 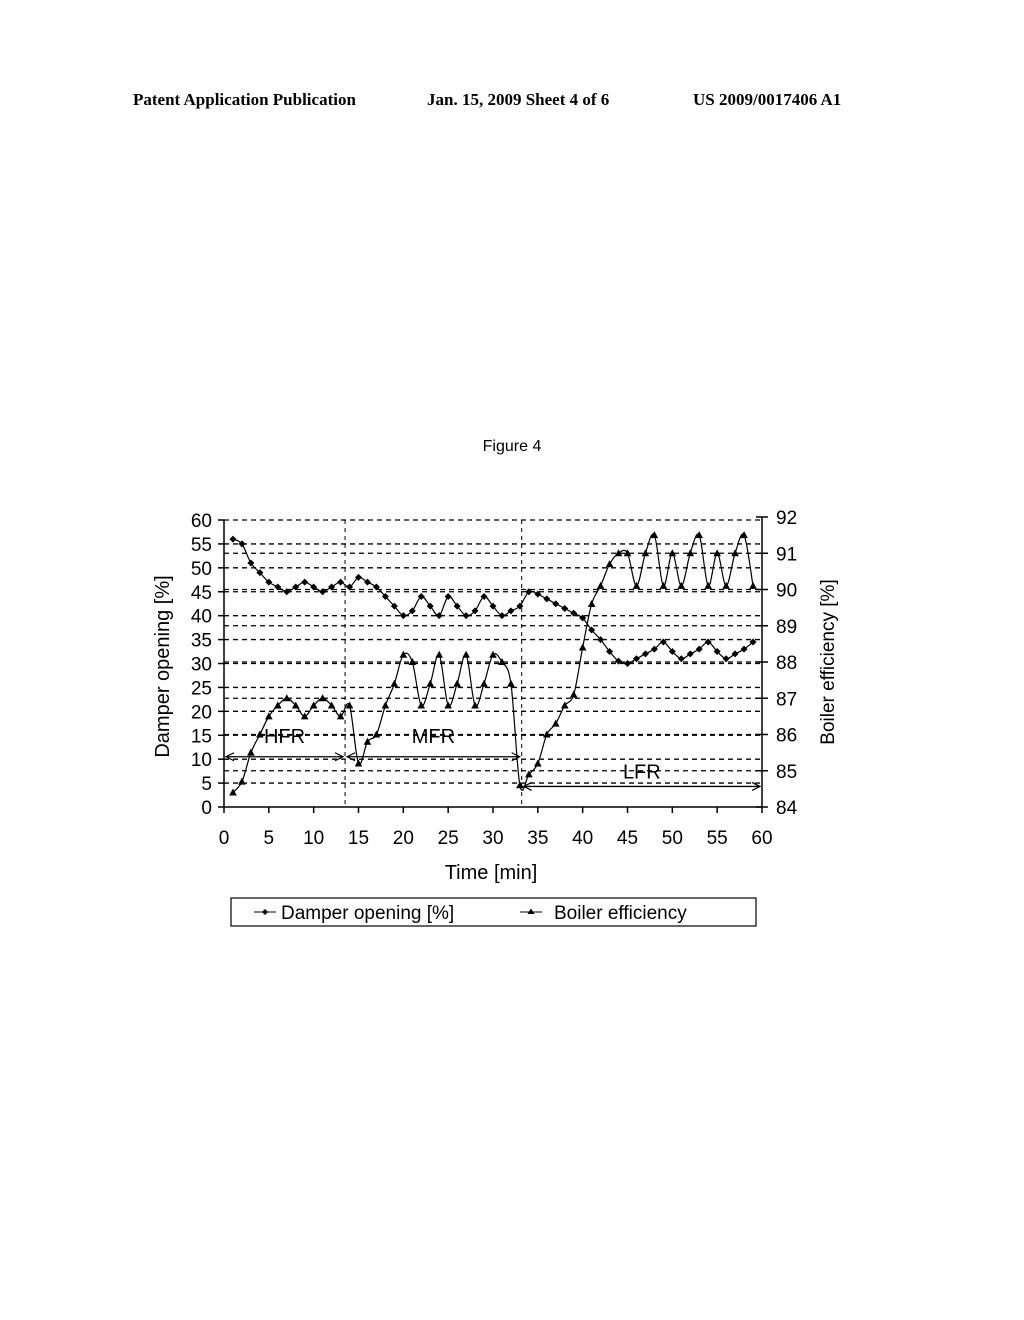 I want to click on y-tick-label: 25, so click(x=201, y=688).